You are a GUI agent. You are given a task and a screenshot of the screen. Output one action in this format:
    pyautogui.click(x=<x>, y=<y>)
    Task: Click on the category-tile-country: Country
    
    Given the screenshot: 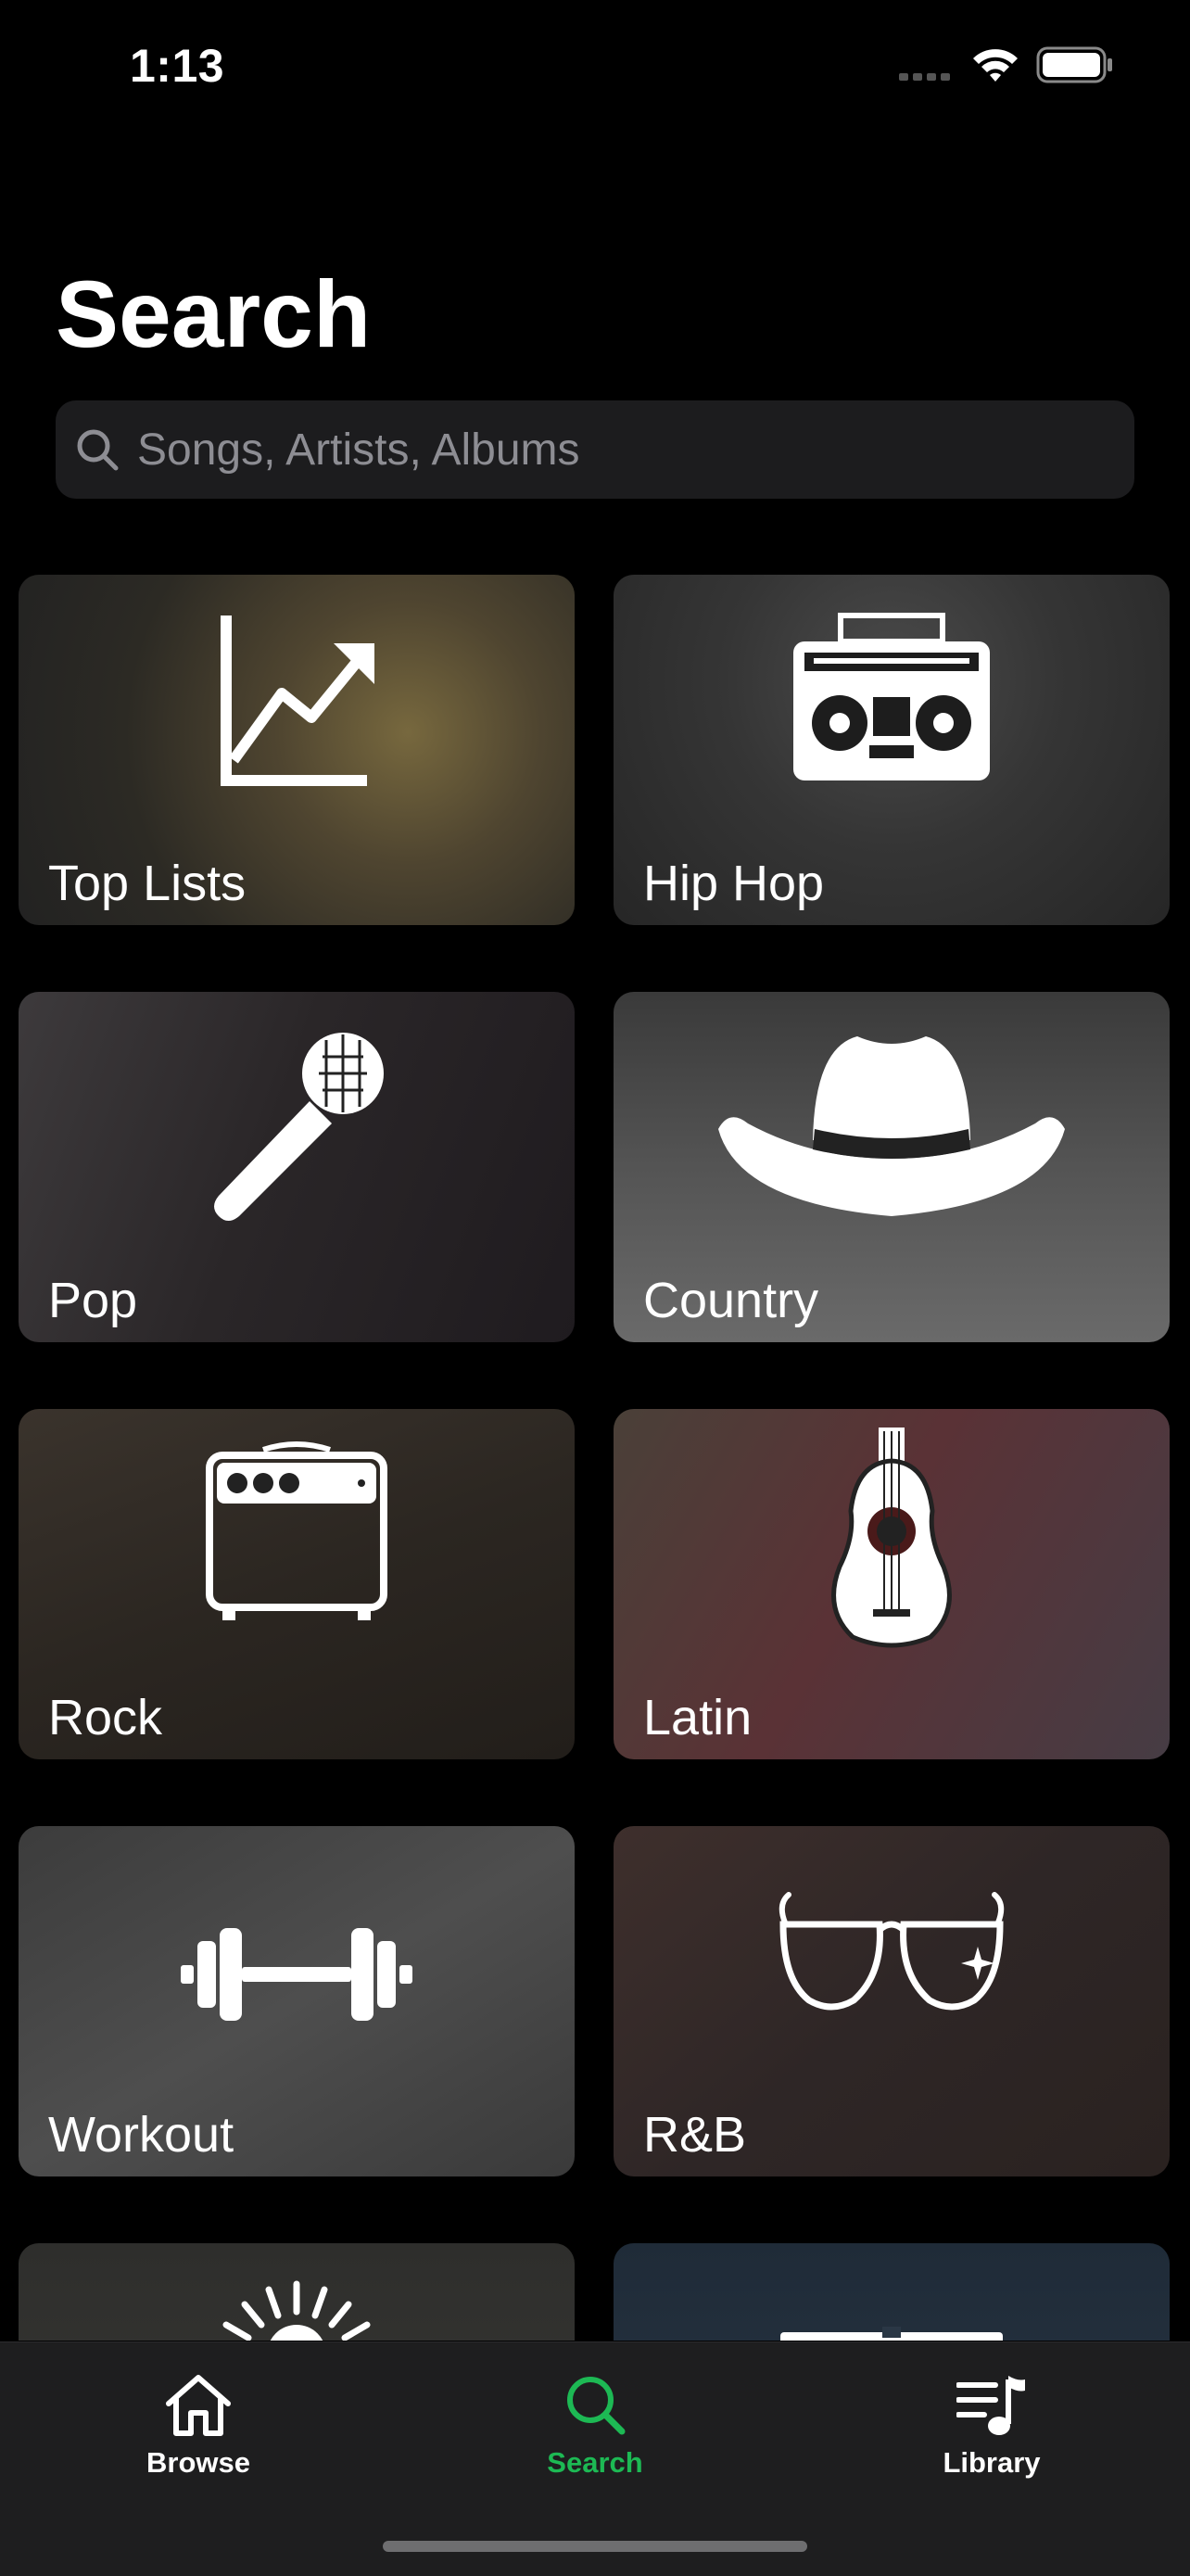 What is the action you would take?
    pyautogui.click(x=892, y=1167)
    